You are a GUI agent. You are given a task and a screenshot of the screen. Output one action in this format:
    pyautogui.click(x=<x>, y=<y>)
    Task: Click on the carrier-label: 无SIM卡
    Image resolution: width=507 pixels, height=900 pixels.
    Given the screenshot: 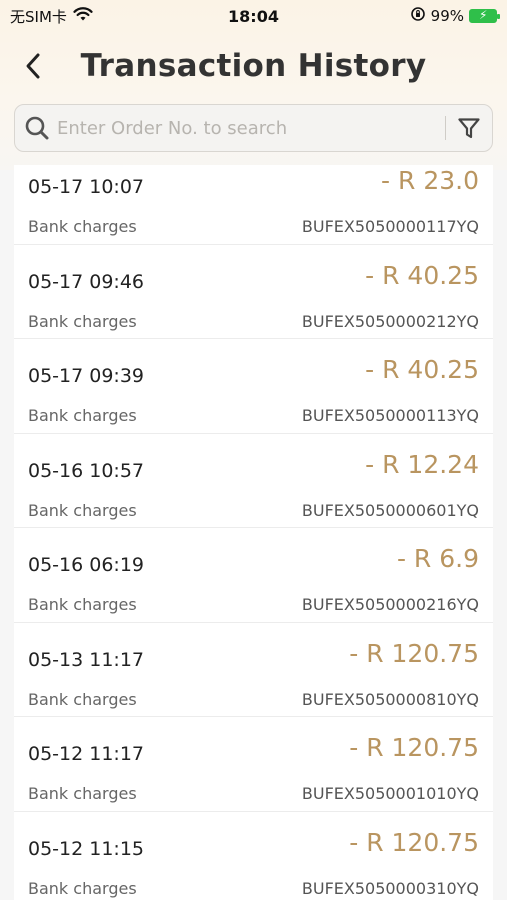 What is the action you would take?
    pyautogui.click(x=38, y=16)
    